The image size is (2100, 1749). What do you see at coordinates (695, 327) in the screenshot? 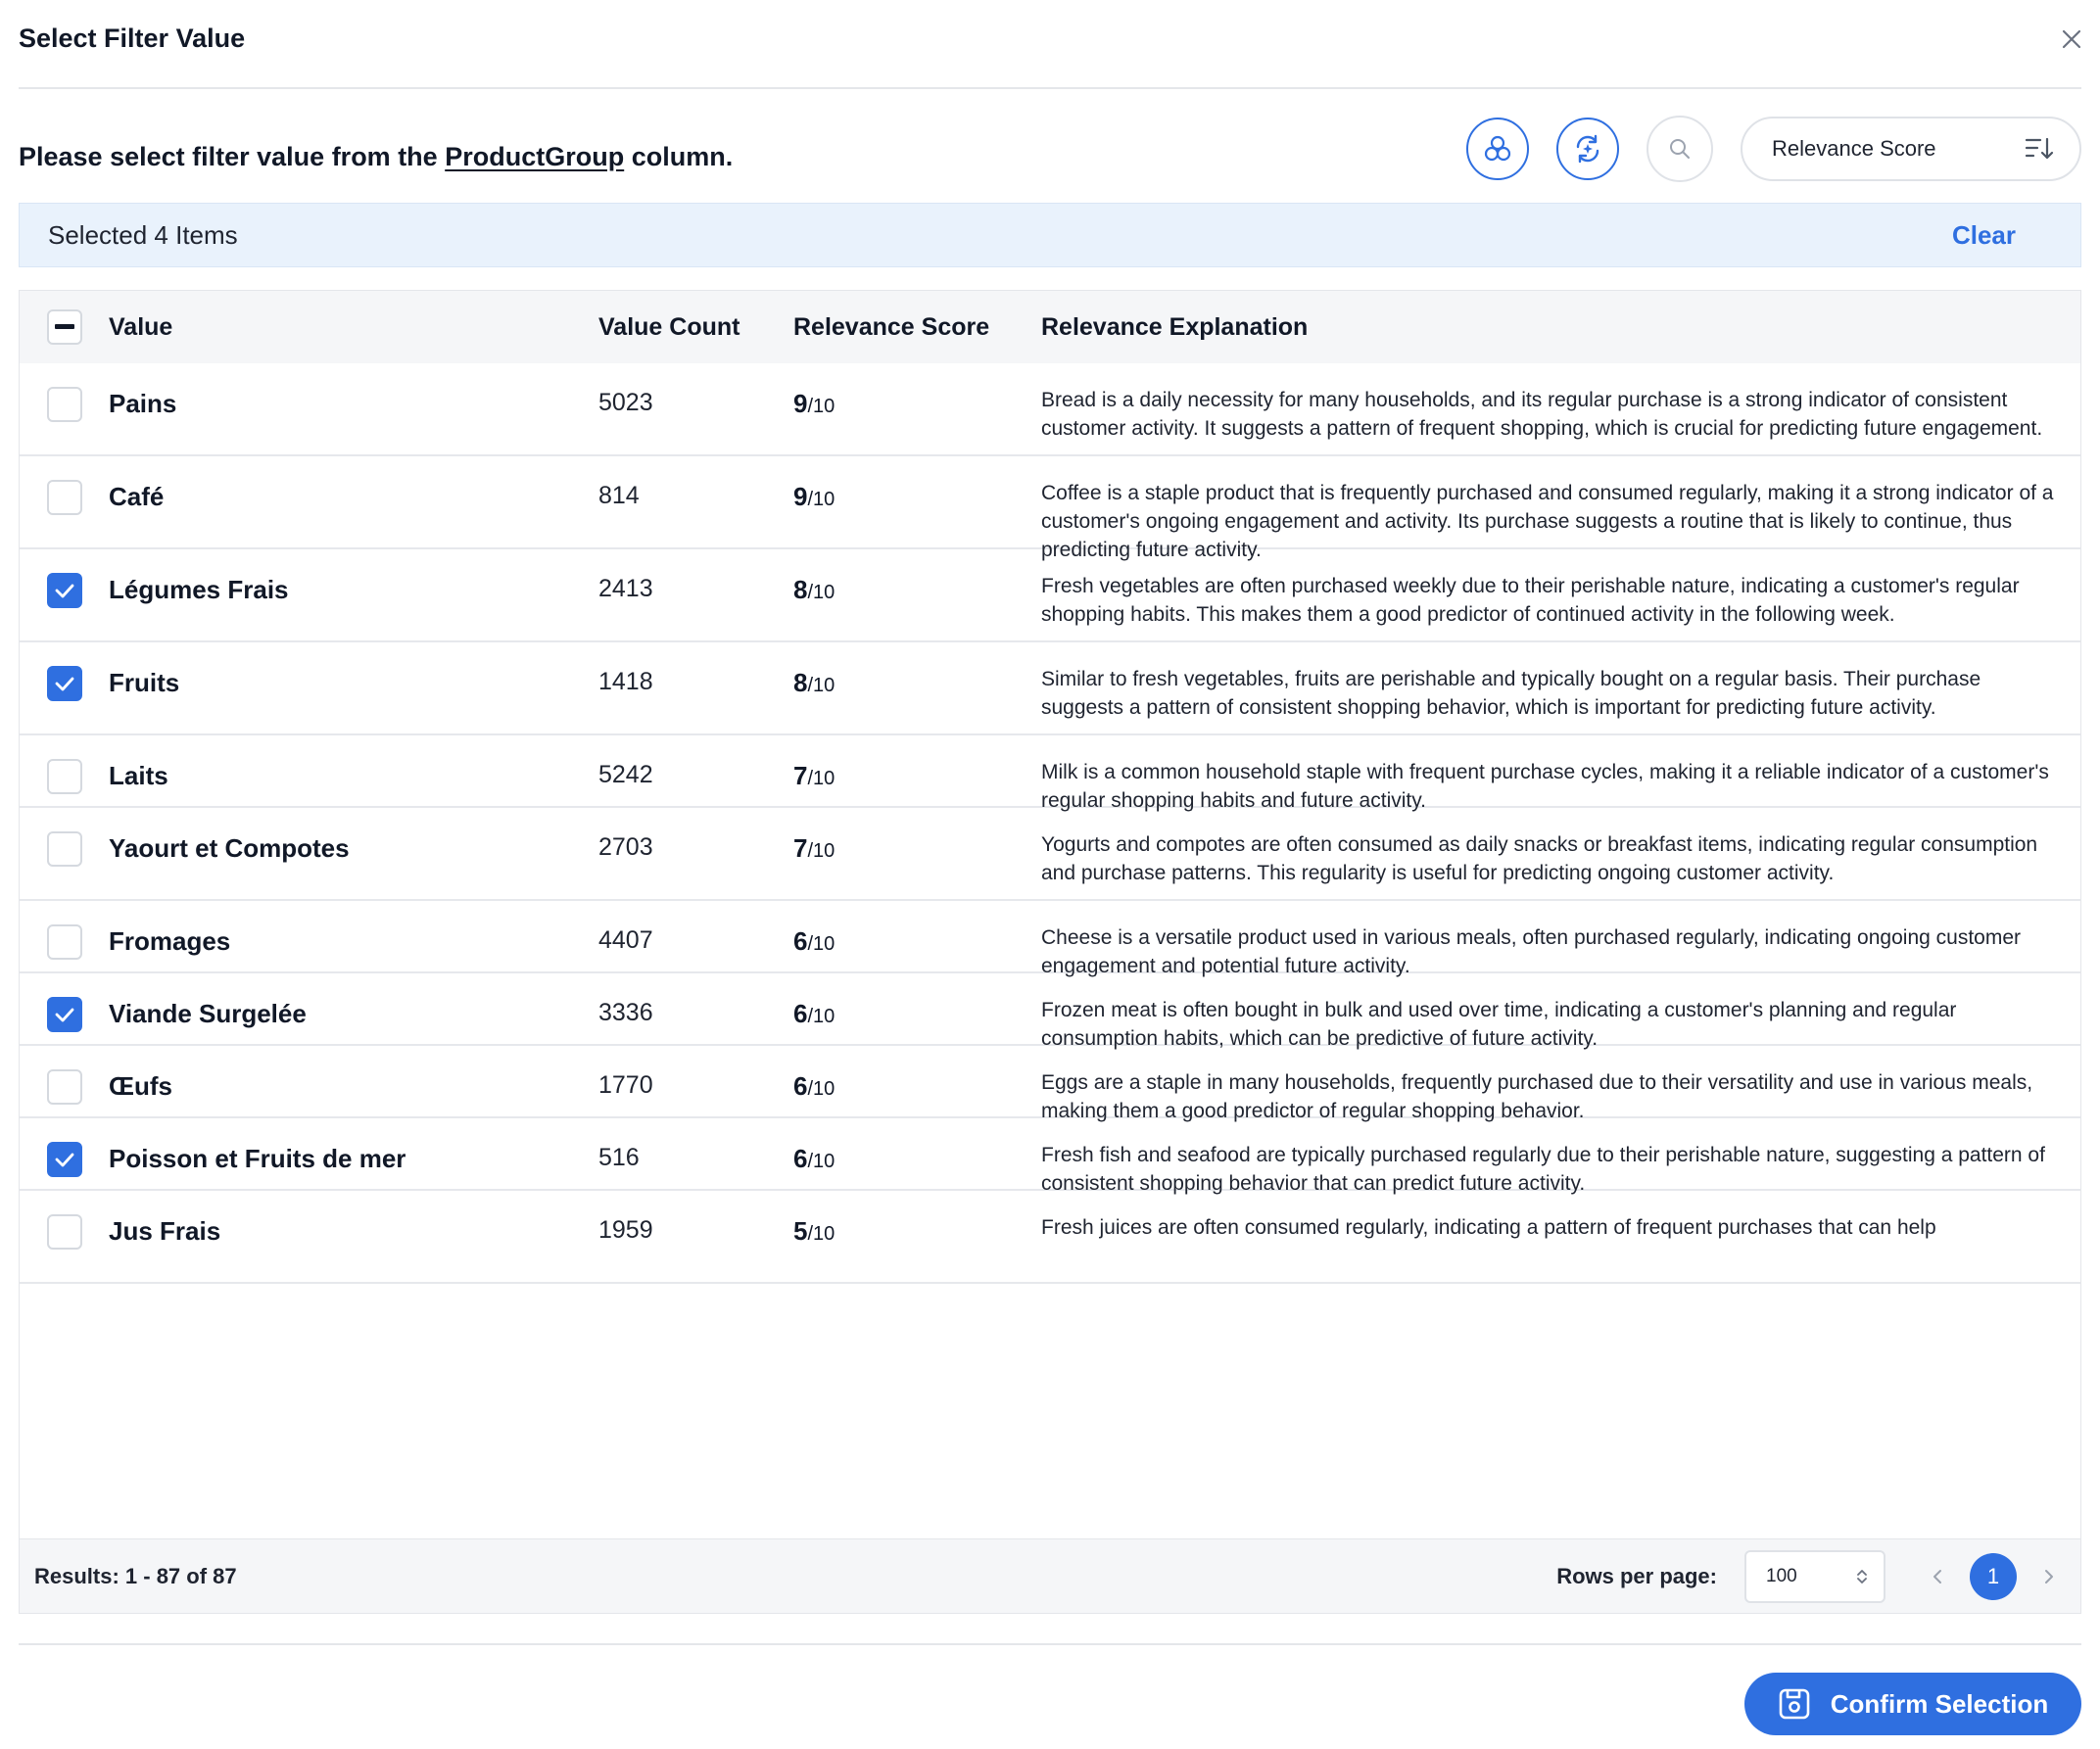
I see `column-header-count: Value Count` at bounding box center [695, 327].